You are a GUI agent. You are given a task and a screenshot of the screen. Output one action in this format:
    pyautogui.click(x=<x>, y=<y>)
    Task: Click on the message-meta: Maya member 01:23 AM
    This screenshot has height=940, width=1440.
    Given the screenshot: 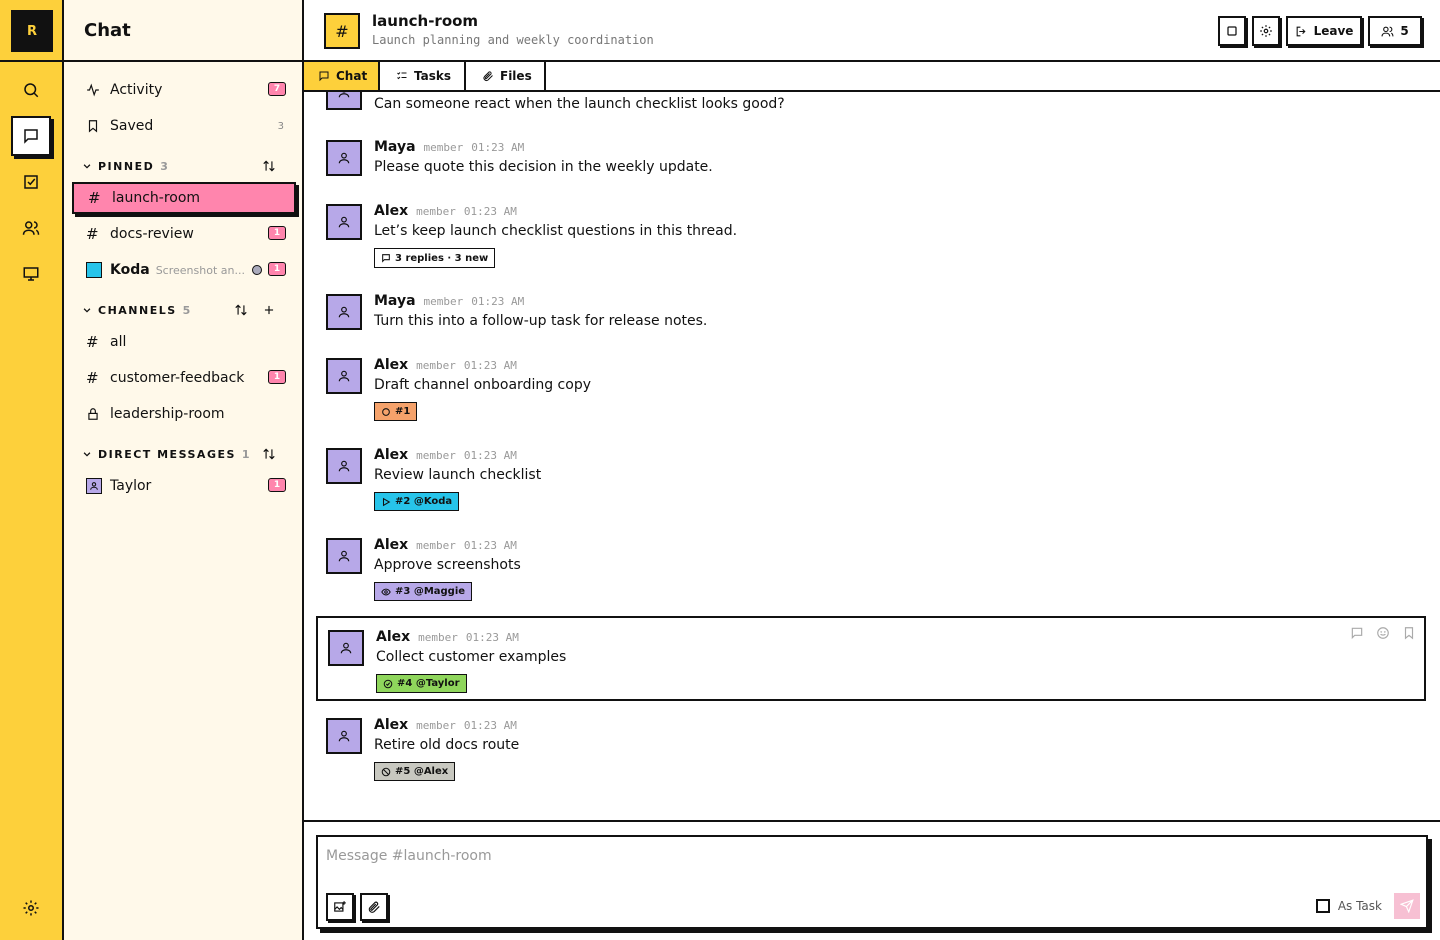 What is the action you would take?
    pyautogui.click(x=449, y=301)
    